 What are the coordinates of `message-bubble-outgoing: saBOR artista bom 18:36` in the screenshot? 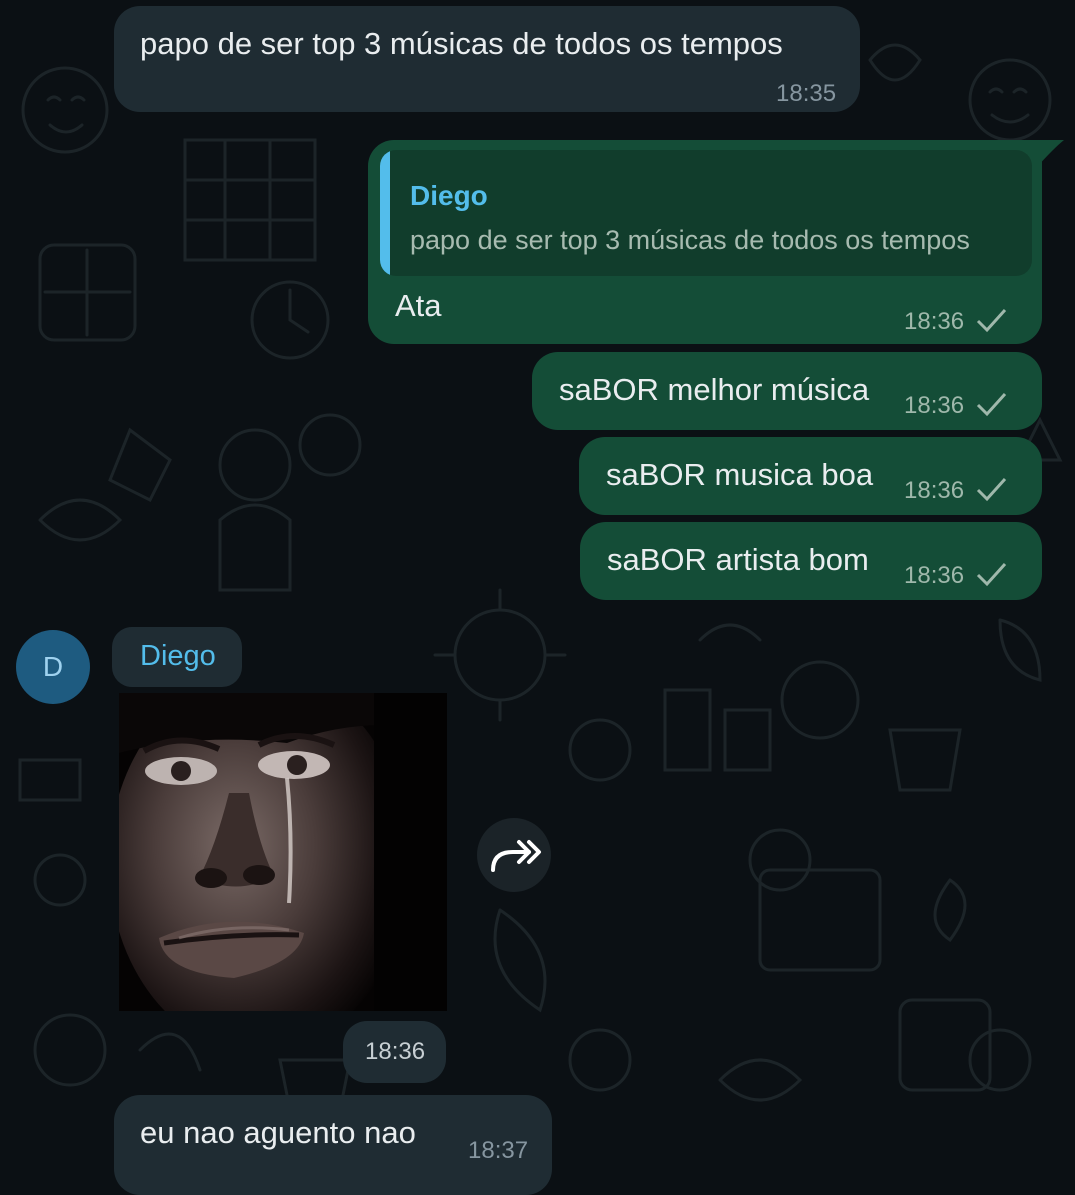 It's located at (811, 561).